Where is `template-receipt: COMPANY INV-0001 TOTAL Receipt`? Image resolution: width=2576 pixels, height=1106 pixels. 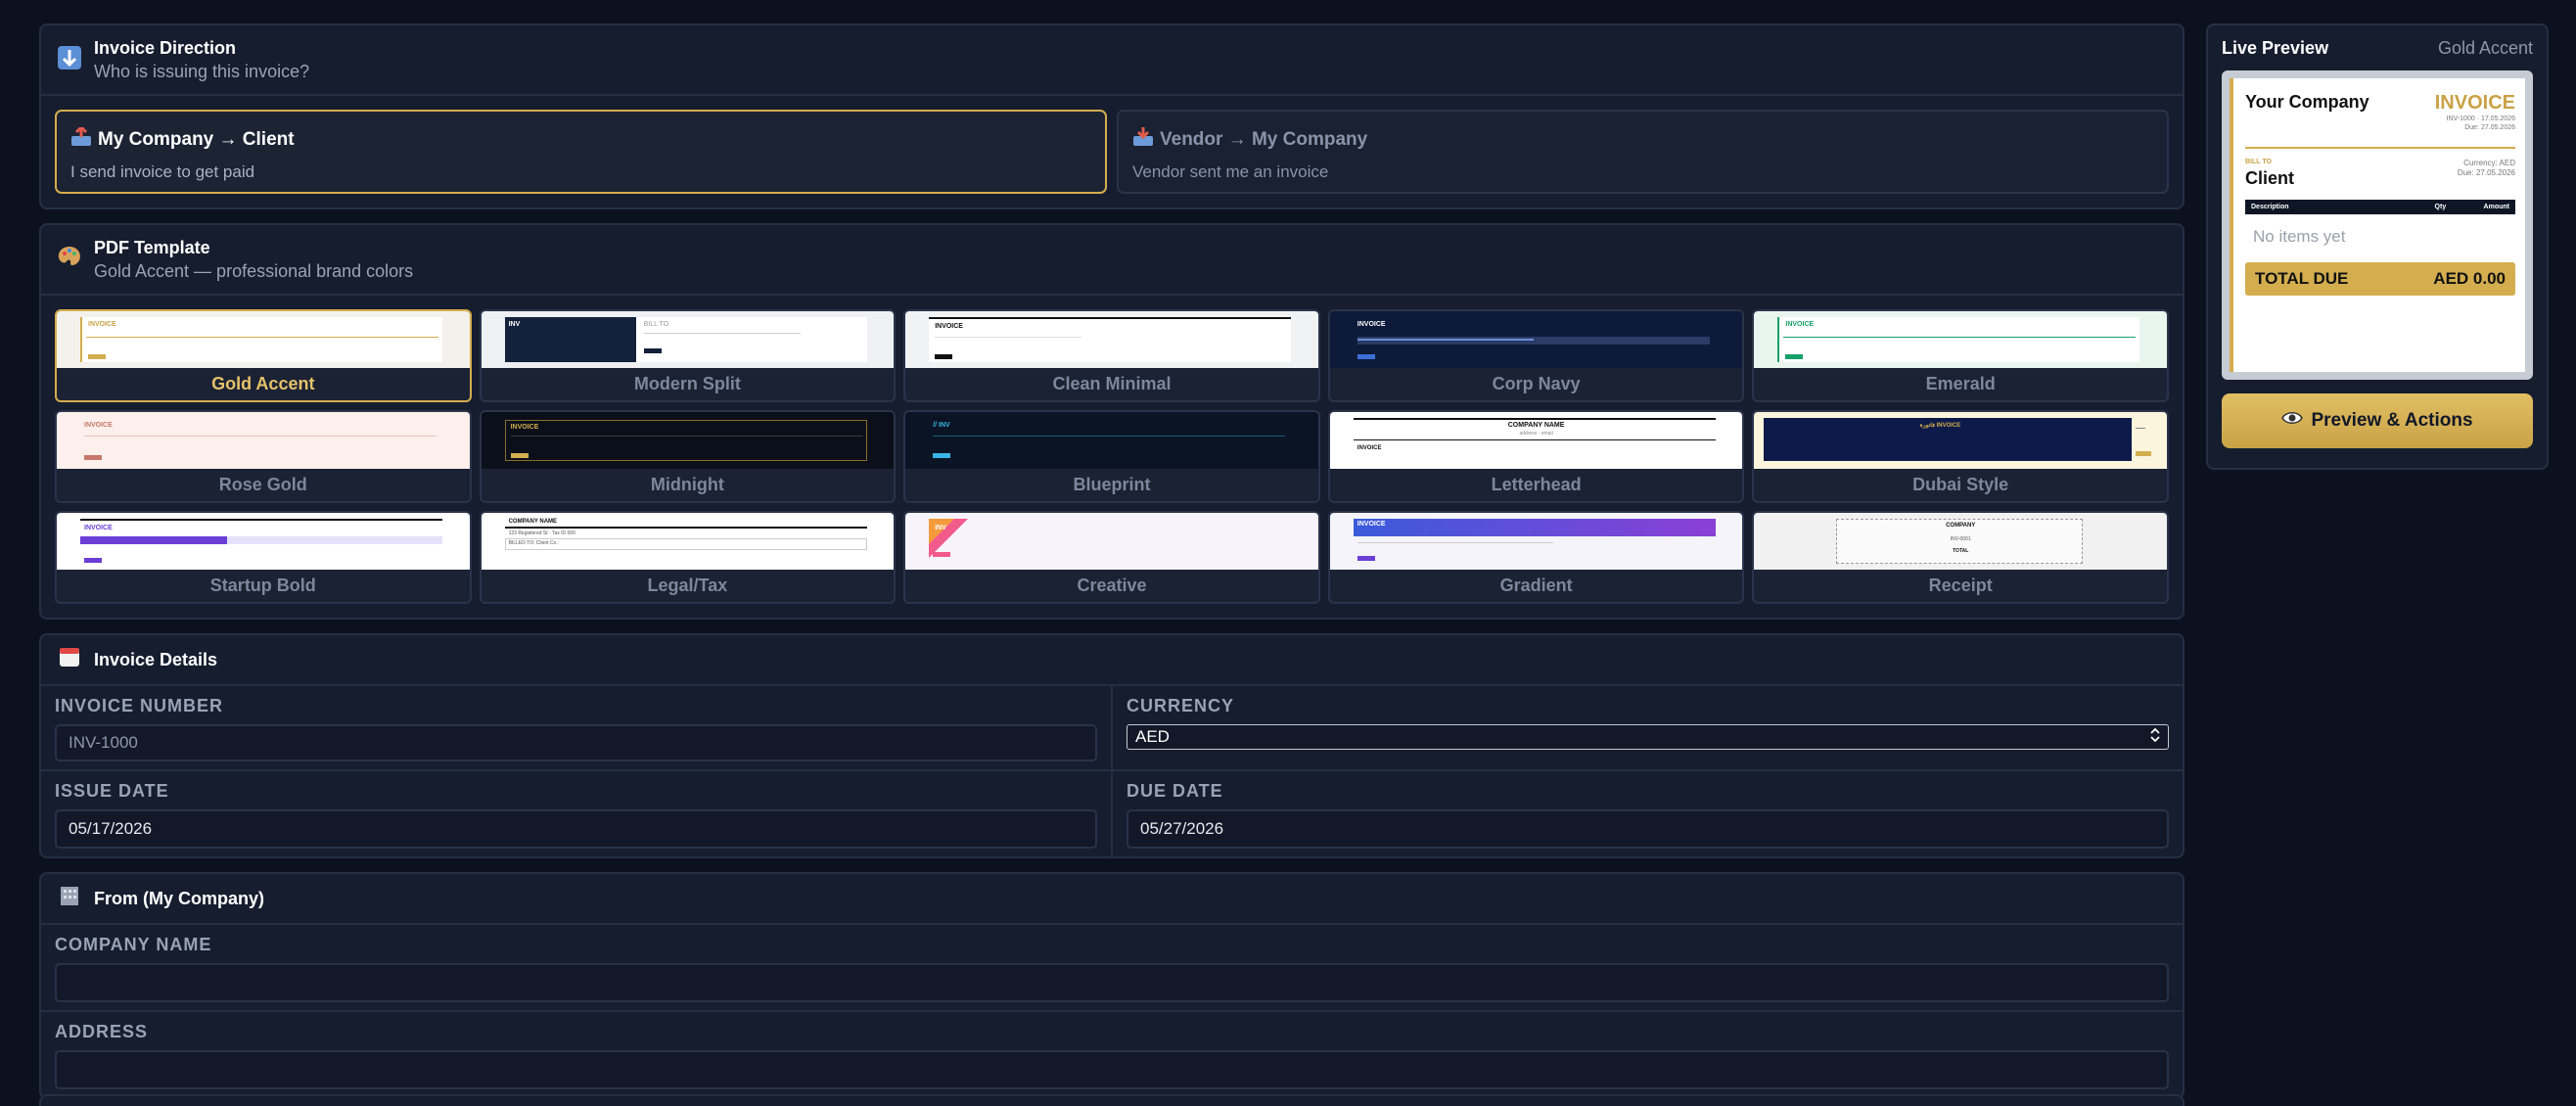
template-receipt: COMPANY INV-0001 TOTAL Receipt is located at coordinates (1960, 557).